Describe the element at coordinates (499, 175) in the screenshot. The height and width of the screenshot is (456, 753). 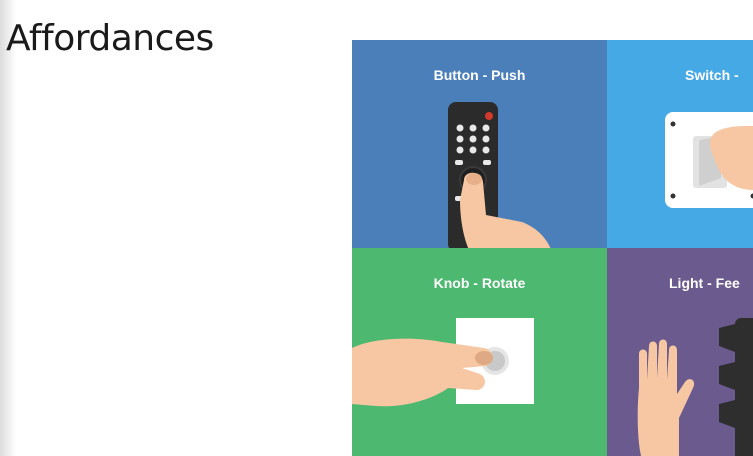
I see `remote-control-hand-icon` at that location.